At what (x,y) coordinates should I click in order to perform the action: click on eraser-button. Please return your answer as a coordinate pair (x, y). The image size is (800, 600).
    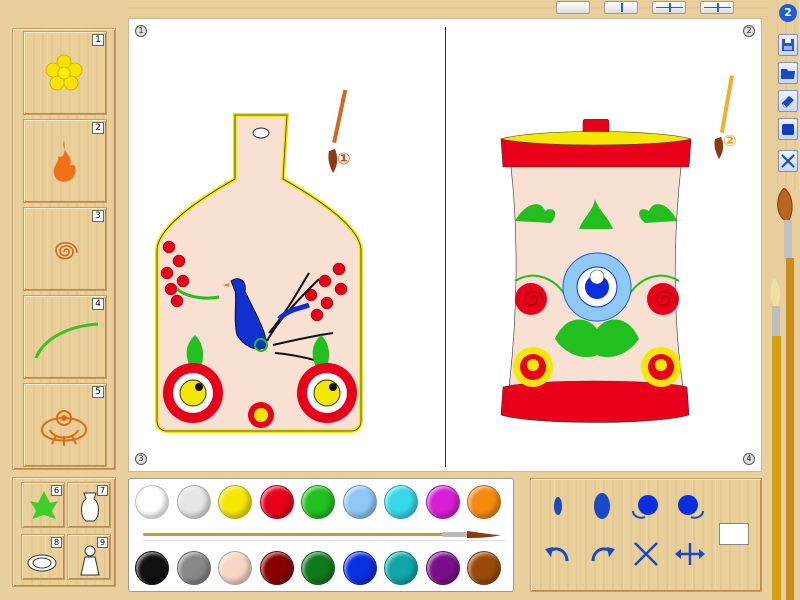
    Looking at the image, I should click on (788, 101).